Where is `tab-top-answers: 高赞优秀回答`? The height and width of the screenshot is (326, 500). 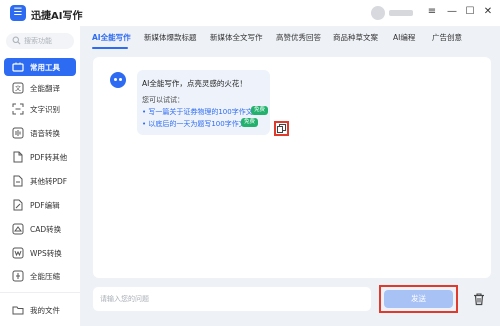
tab-top-answers: 高赞优秀回答 is located at coordinates (298, 37).